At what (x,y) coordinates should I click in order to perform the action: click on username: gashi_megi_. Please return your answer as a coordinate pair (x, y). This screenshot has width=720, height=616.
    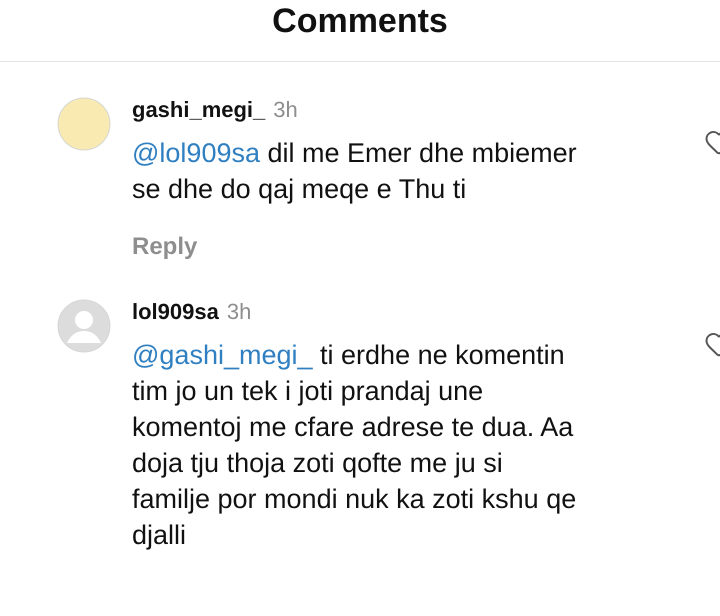
    Looking at the image, I should click on (199, 110).